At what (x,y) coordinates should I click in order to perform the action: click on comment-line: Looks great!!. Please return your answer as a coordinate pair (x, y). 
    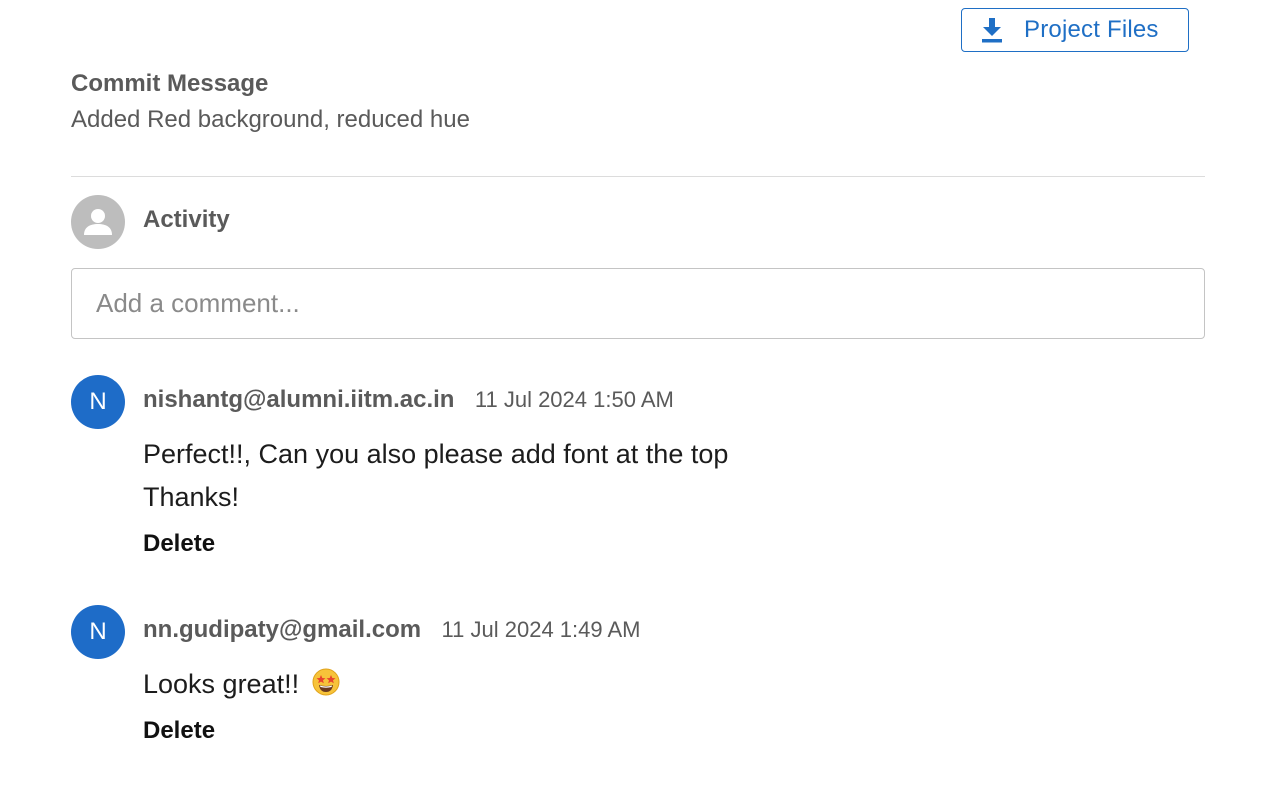
    Looking at the image, I should click on (221, 684).